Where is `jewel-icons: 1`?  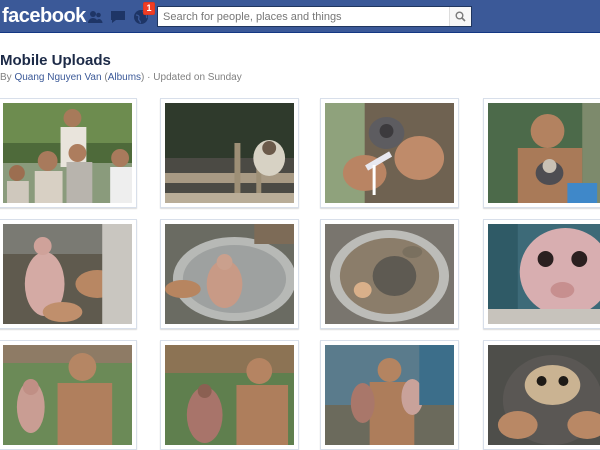
jewel-icons: 1 is located at coordinates (120, 14).